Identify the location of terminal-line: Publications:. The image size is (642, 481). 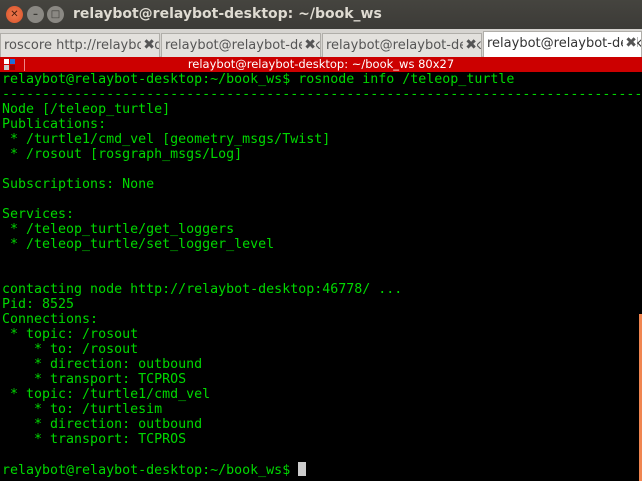
(54, 124).